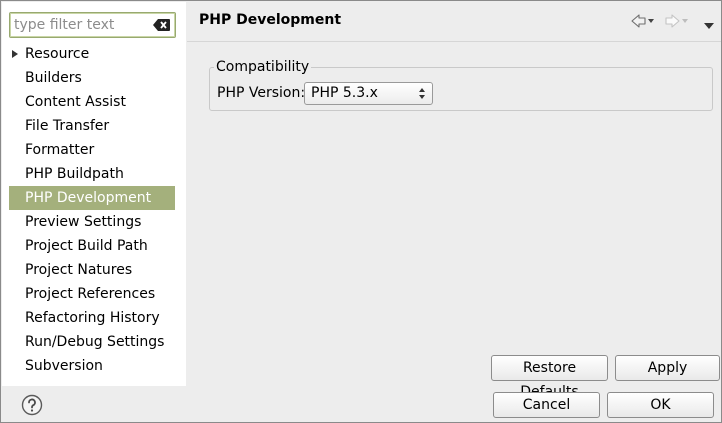 The image size is (722, 423). What do you see at coordinates (344, 93) in the screenshot?
I see `php-version-value: PHP 5.3.x` at bounding box center [344, 93].